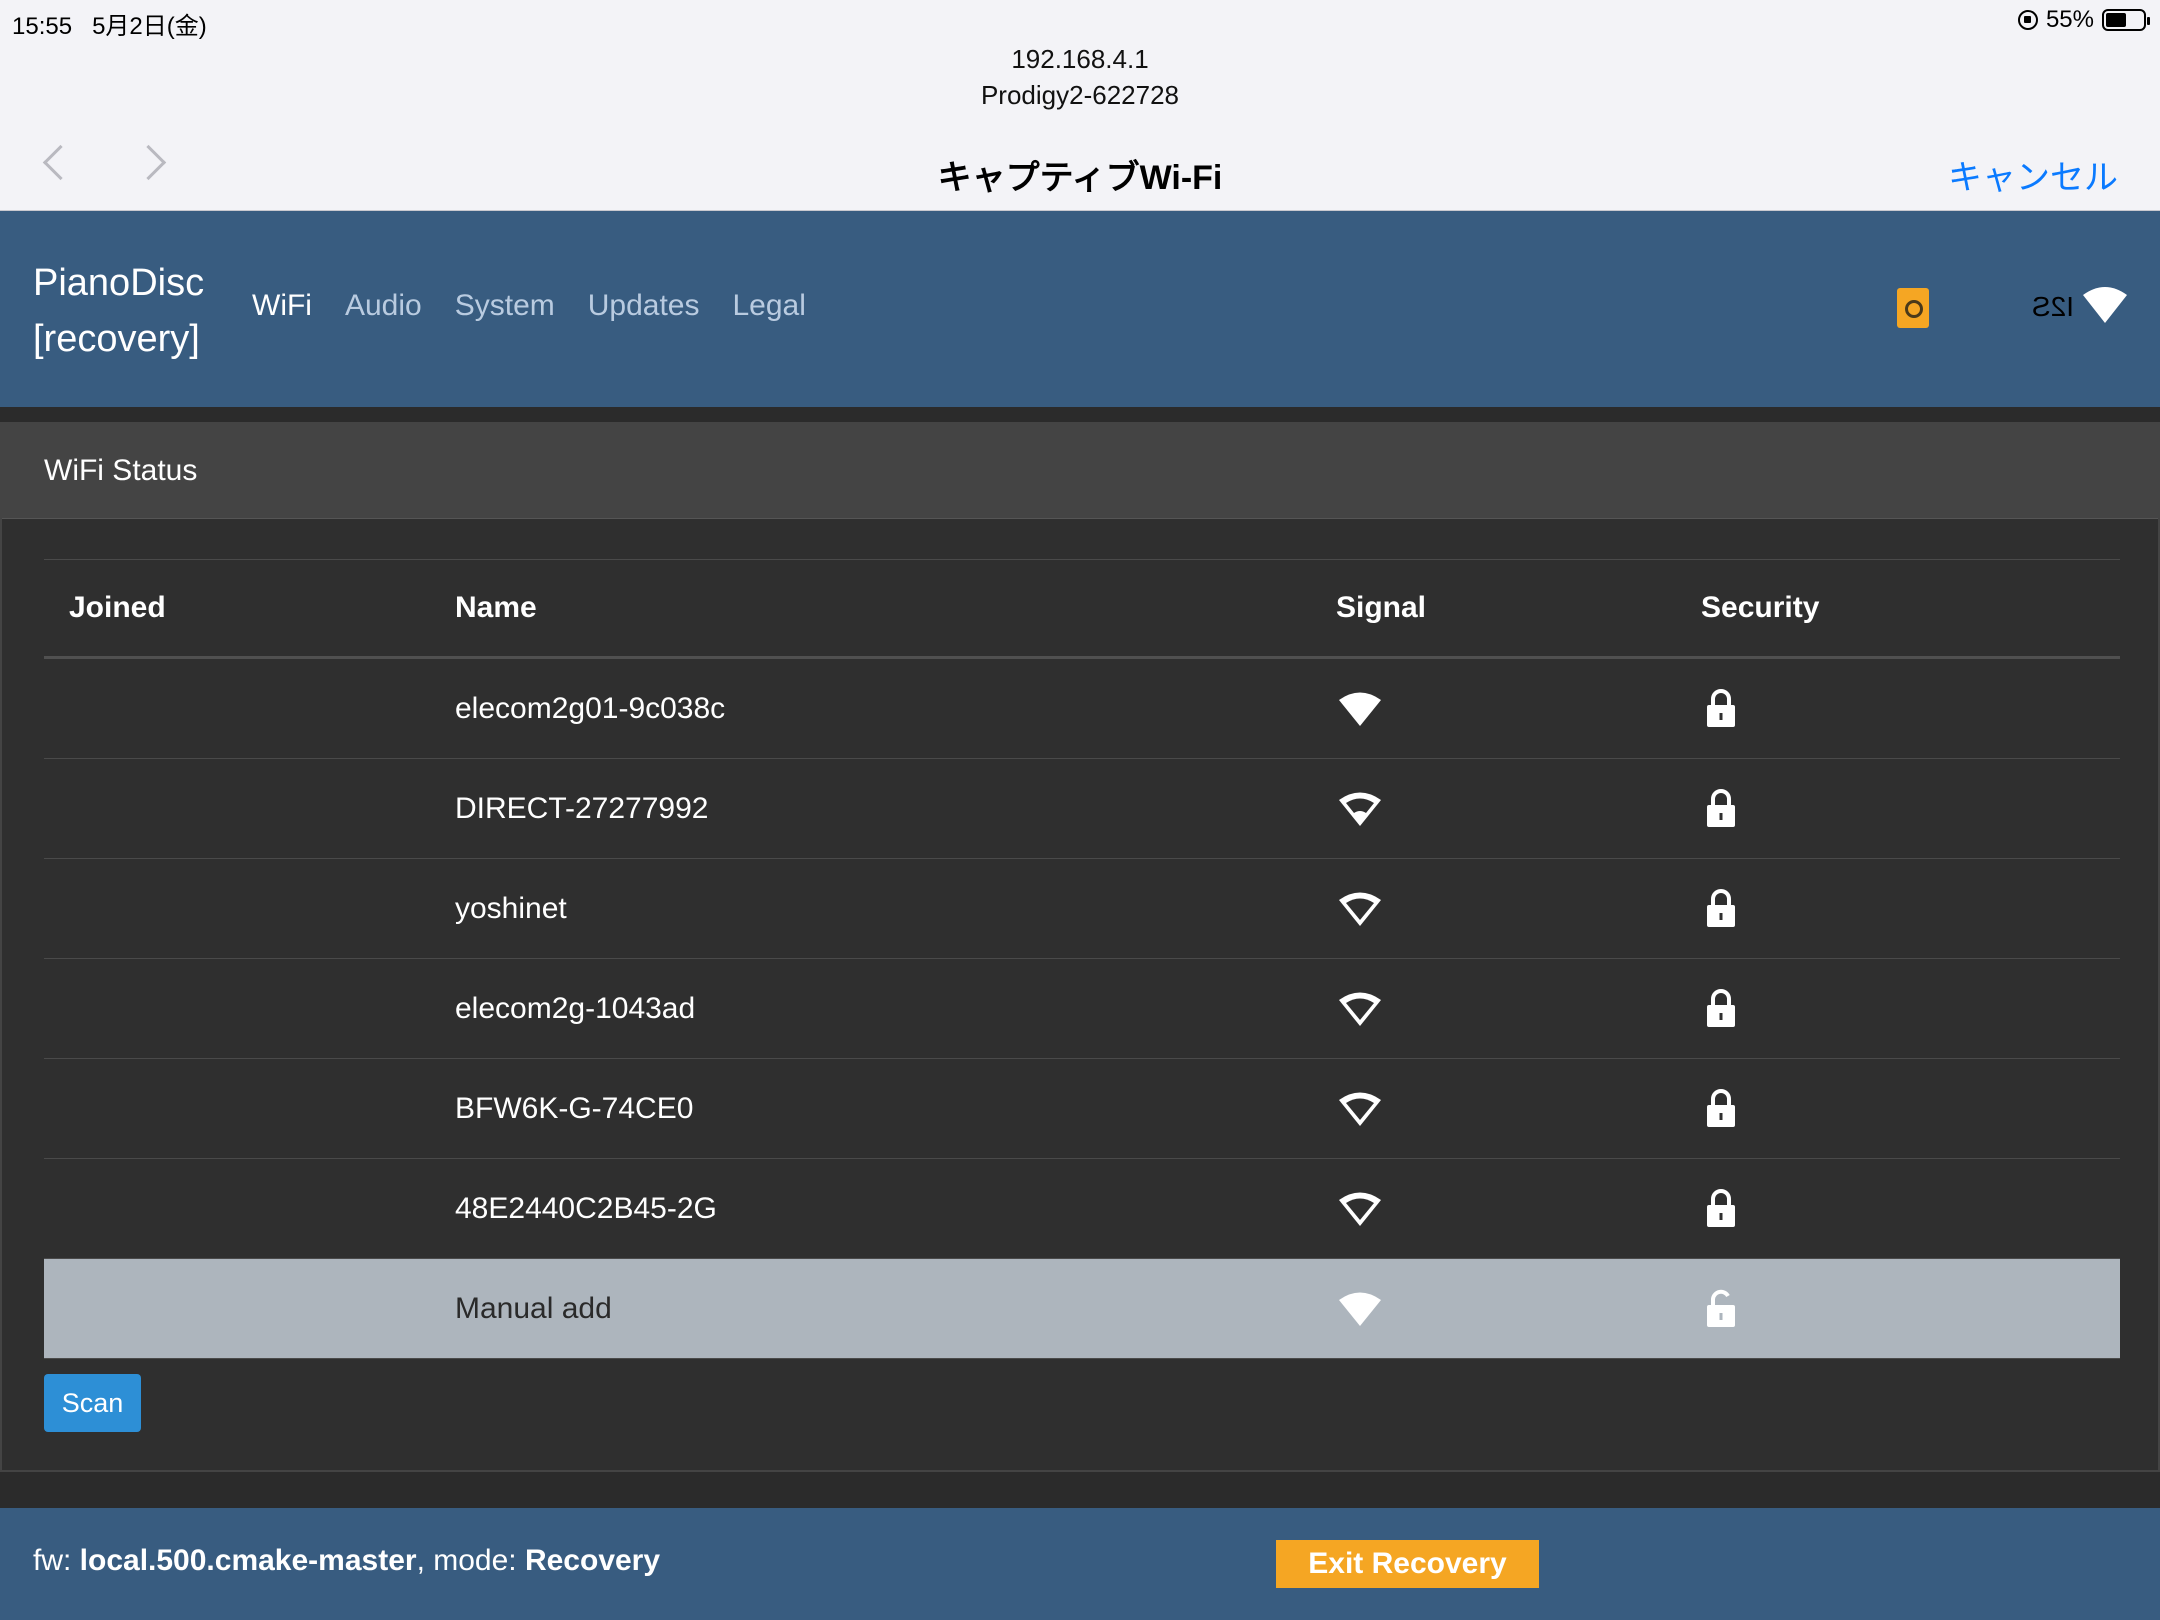 The width and height of the screenshot is (2160, 1620). Describe the element at coordinates (2105, 305) in the screenshot. I see `wifi-status-icon` at that location.